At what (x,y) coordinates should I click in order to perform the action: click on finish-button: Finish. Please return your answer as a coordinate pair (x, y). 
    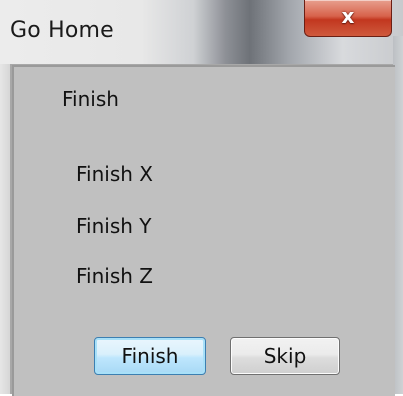
    Looking at the image, I should click on (150, 356).